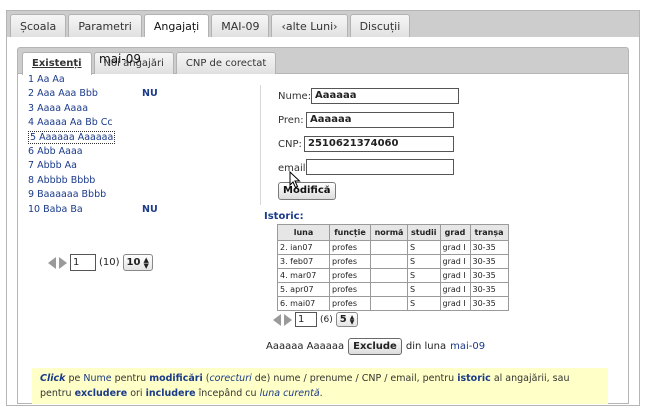 This screenshot has width=650, height=406. What do you see at coordinates (67, 194) in the screenshot?
I see `employee-link: 9 Baaaaaa Bbbb` at bounding box center [67, 194].